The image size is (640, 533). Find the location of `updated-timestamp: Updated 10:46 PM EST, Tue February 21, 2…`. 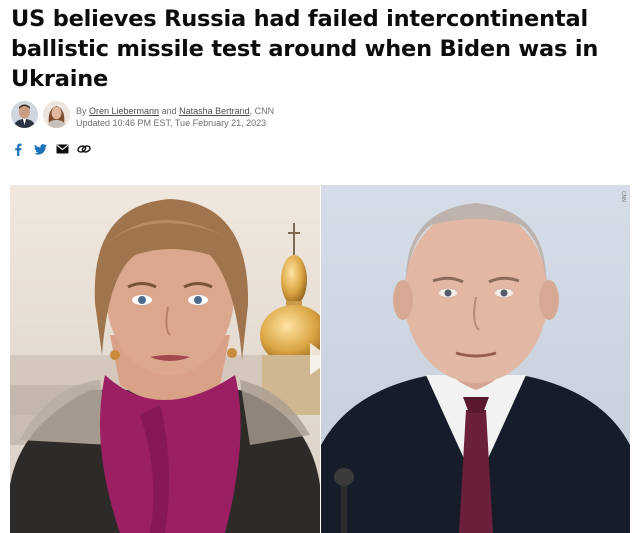

updated-timestamp: Updated 10:46 PM EST, Tue February 21, 2… is located at coordinates (171, 123).